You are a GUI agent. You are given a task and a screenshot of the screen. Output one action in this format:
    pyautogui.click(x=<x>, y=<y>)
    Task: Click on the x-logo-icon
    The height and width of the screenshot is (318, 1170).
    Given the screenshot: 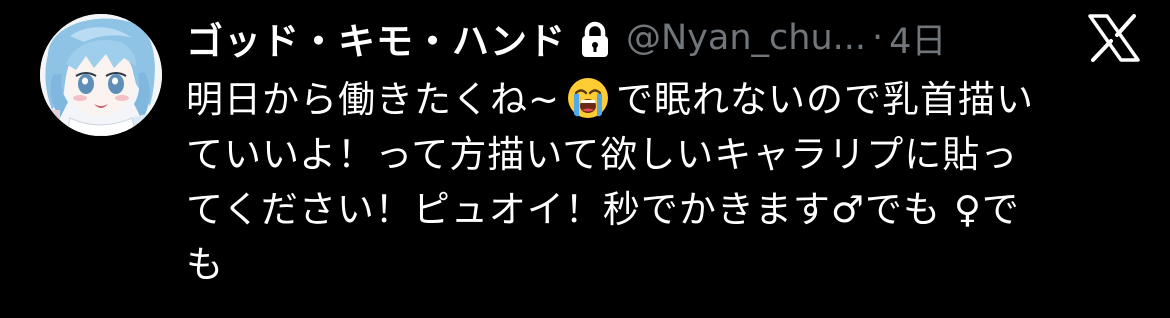 What is the action you would take?
    pyautogui.click(x=1114, y=38)
    